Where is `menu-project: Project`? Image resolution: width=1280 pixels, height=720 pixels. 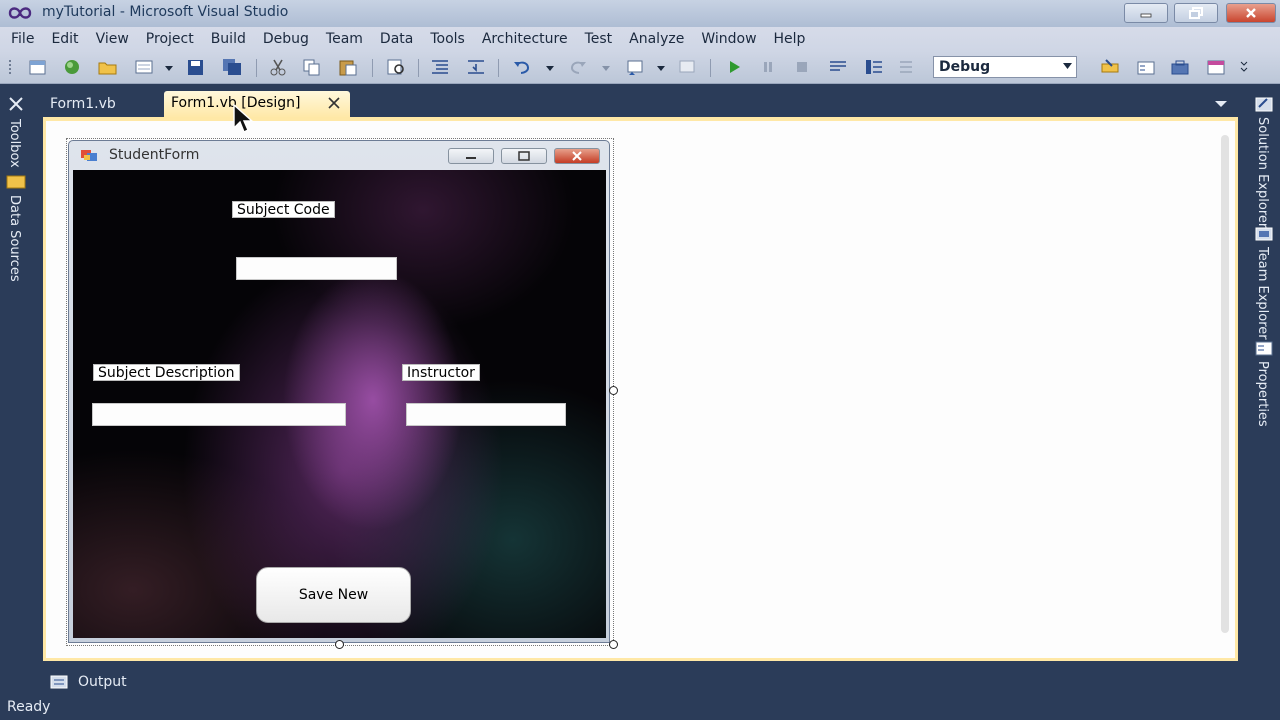 menu-project: Project is located at coordinates (170, 39).